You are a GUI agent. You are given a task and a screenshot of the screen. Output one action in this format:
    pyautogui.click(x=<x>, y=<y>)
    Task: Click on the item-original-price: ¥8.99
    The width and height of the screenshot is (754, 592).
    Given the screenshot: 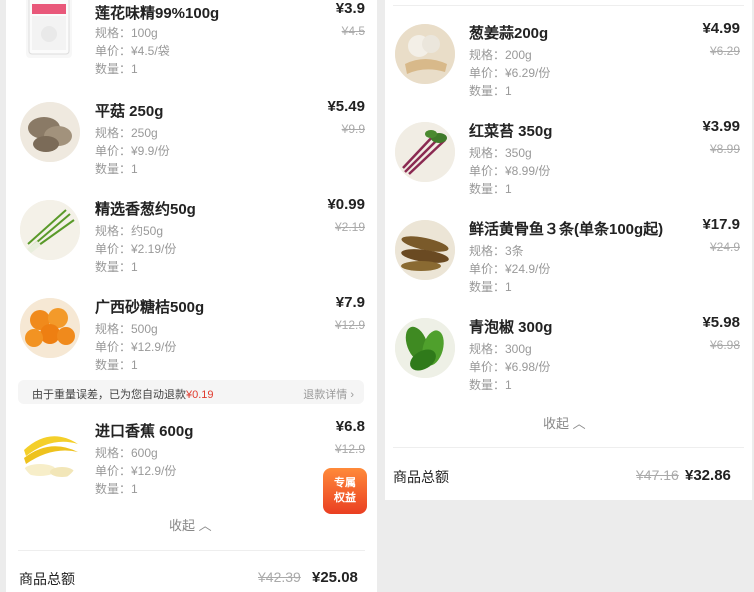 What is the action you would take?
    pyautogui.click(x=724, y=149)
    